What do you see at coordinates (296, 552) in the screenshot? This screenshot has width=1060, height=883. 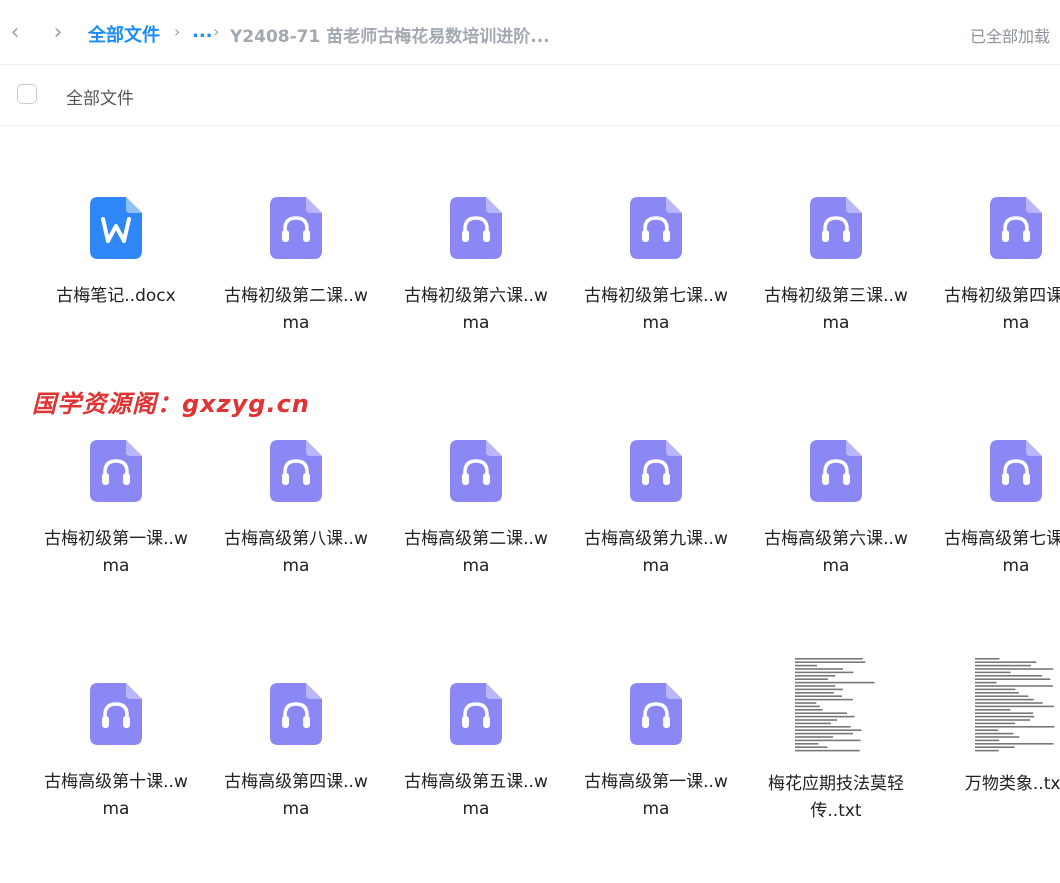 I see `file-name: 古梅高级第八课..wma` at bounding box center [296, 552].